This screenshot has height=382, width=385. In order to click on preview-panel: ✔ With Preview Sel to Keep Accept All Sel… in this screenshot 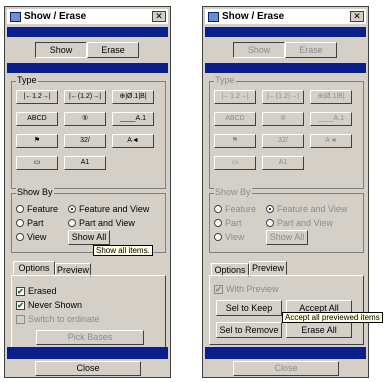, I will do `click(286, 310)`.